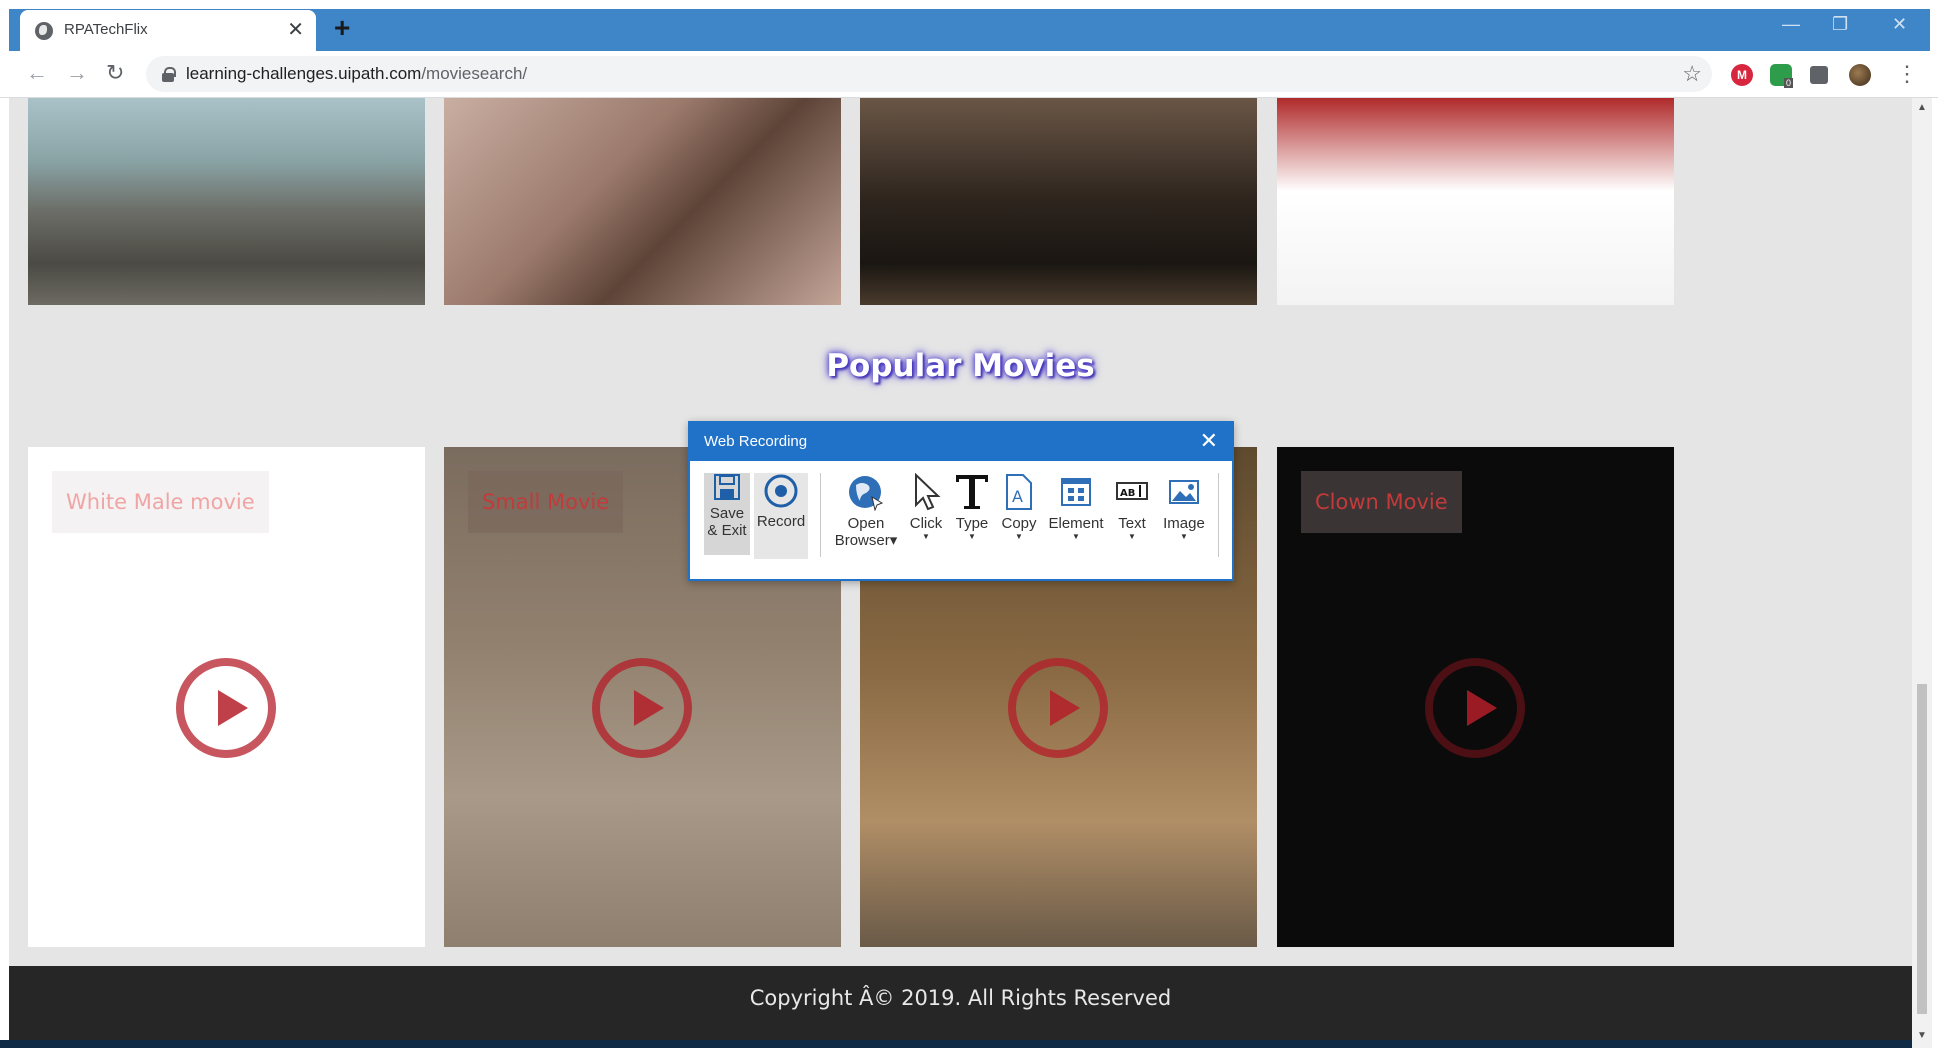 The width and height of the screenshot is (1938, 1048). What do you see at coordinates (342, 28) in the screenshot?
I see `new-tab-button: +` at bounding box center [342, 28].